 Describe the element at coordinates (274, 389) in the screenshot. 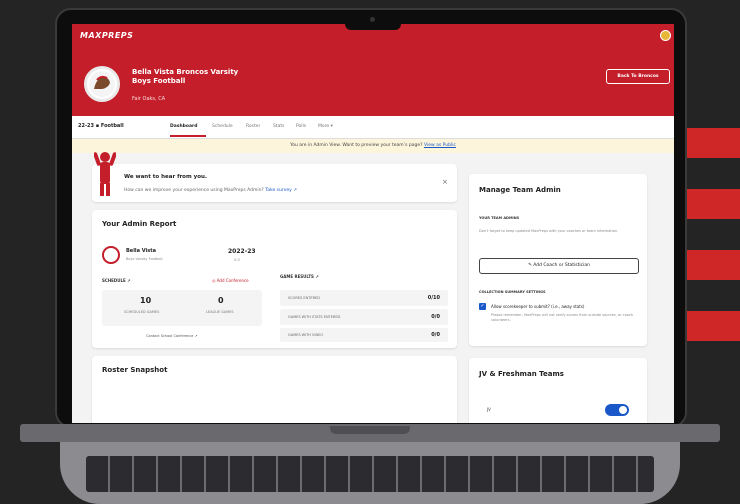

I see `roster-snapshot-card: Roster Snapshot` at that location.